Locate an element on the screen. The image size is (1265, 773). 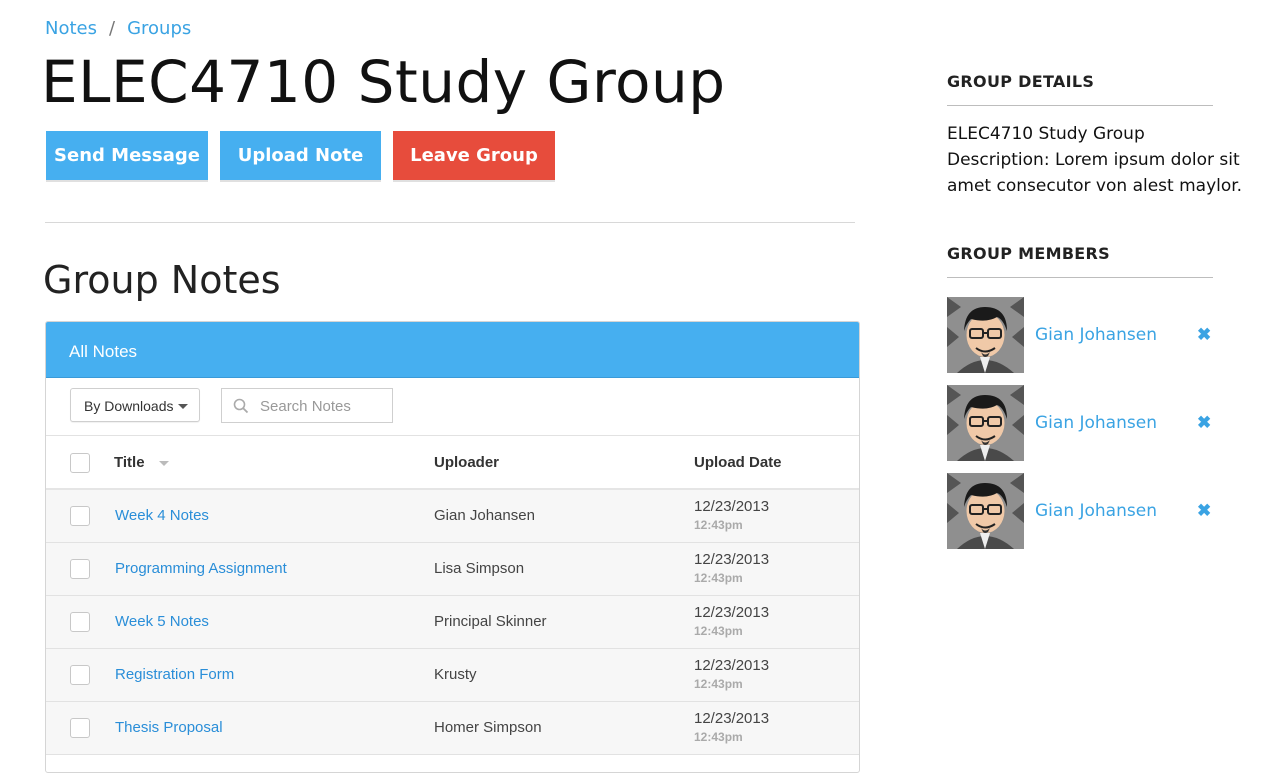
sort-dropdown-label: By Downloads is located at coordinates (129, 406).